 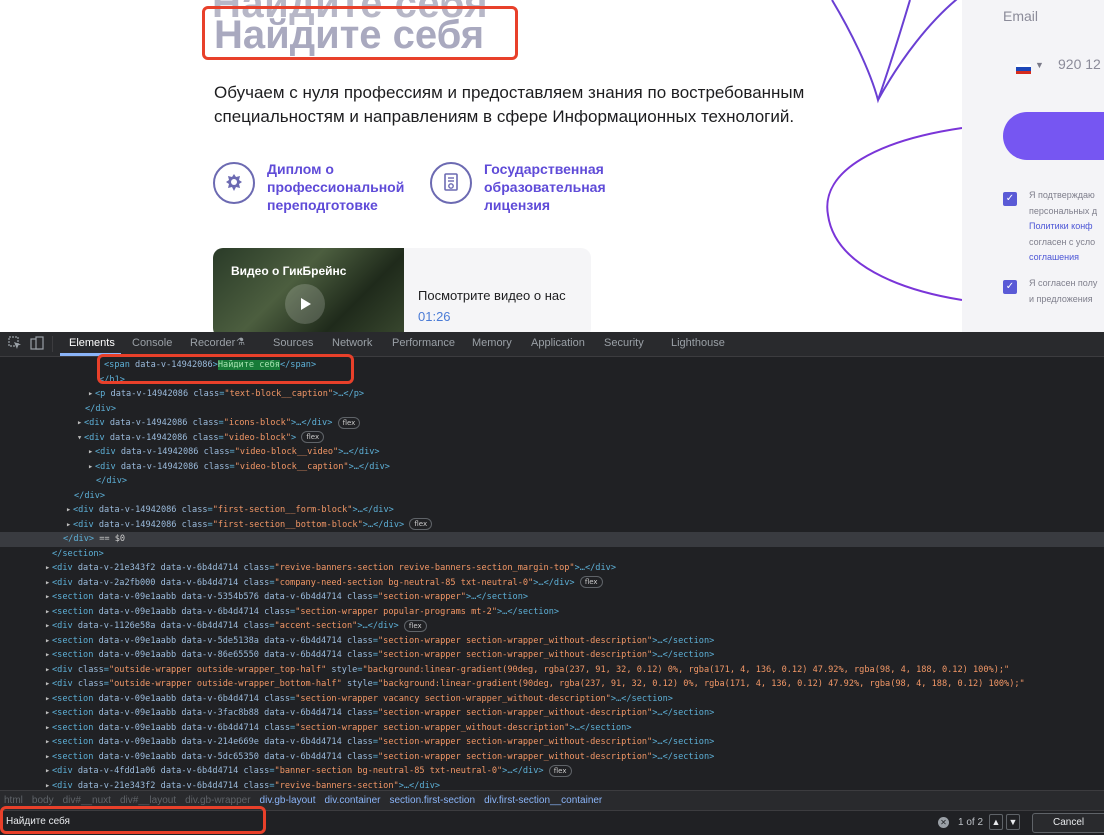 What do you see at coordinates (1013, 822) in the screenshot?
I see `next-match-button: ▼` at bounding box center [1013, 822].